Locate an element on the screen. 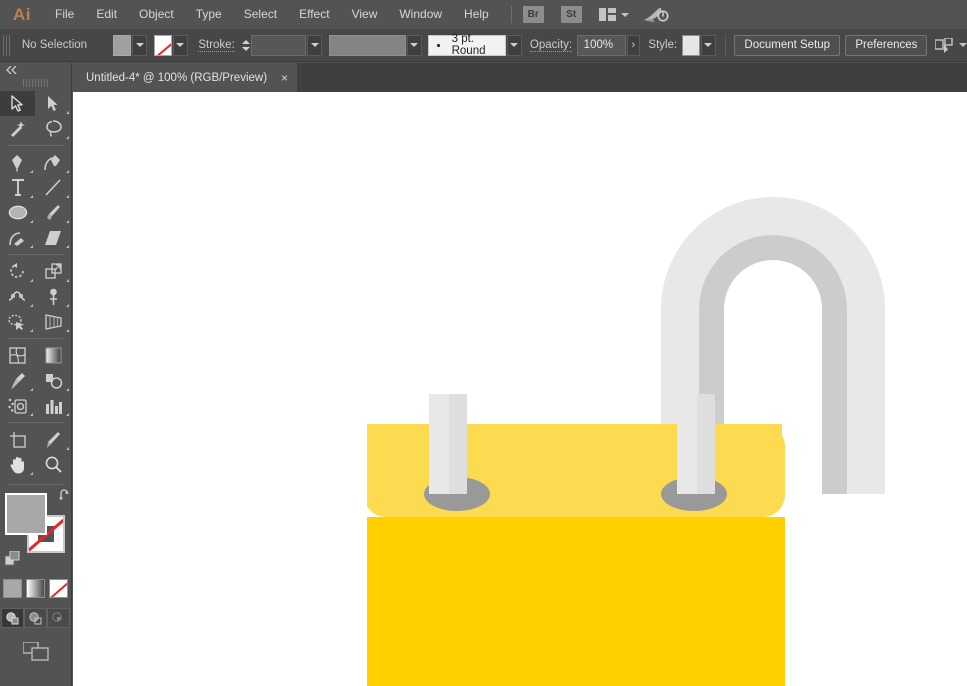 The height and width of the screenshot is (686, 967). color-mode-button is located at coordinates (12, 588).